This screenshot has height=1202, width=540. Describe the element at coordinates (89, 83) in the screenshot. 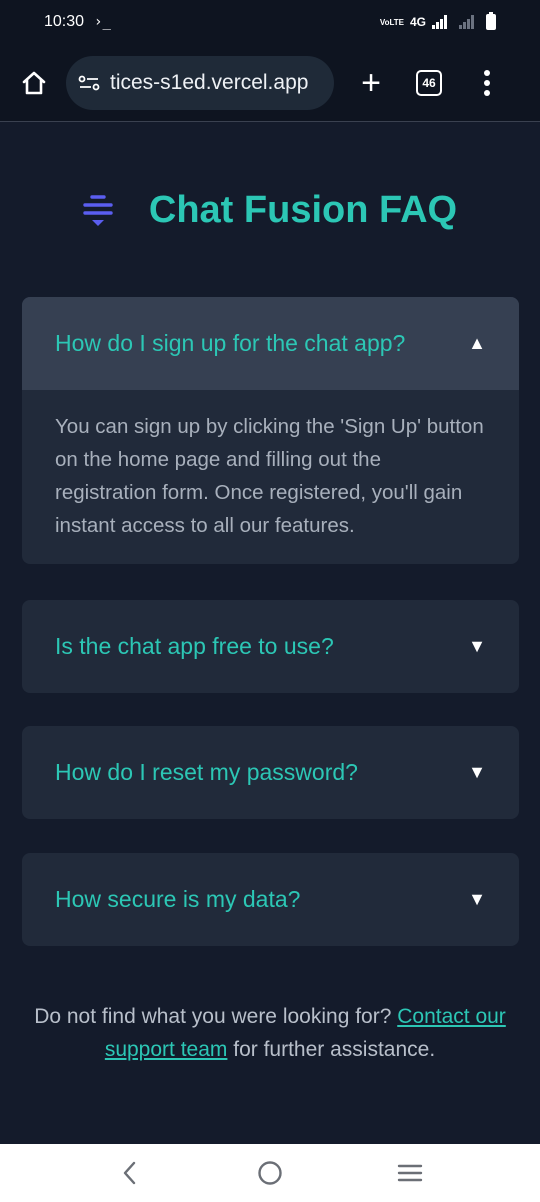

I see `site-settings-icon` at that location.